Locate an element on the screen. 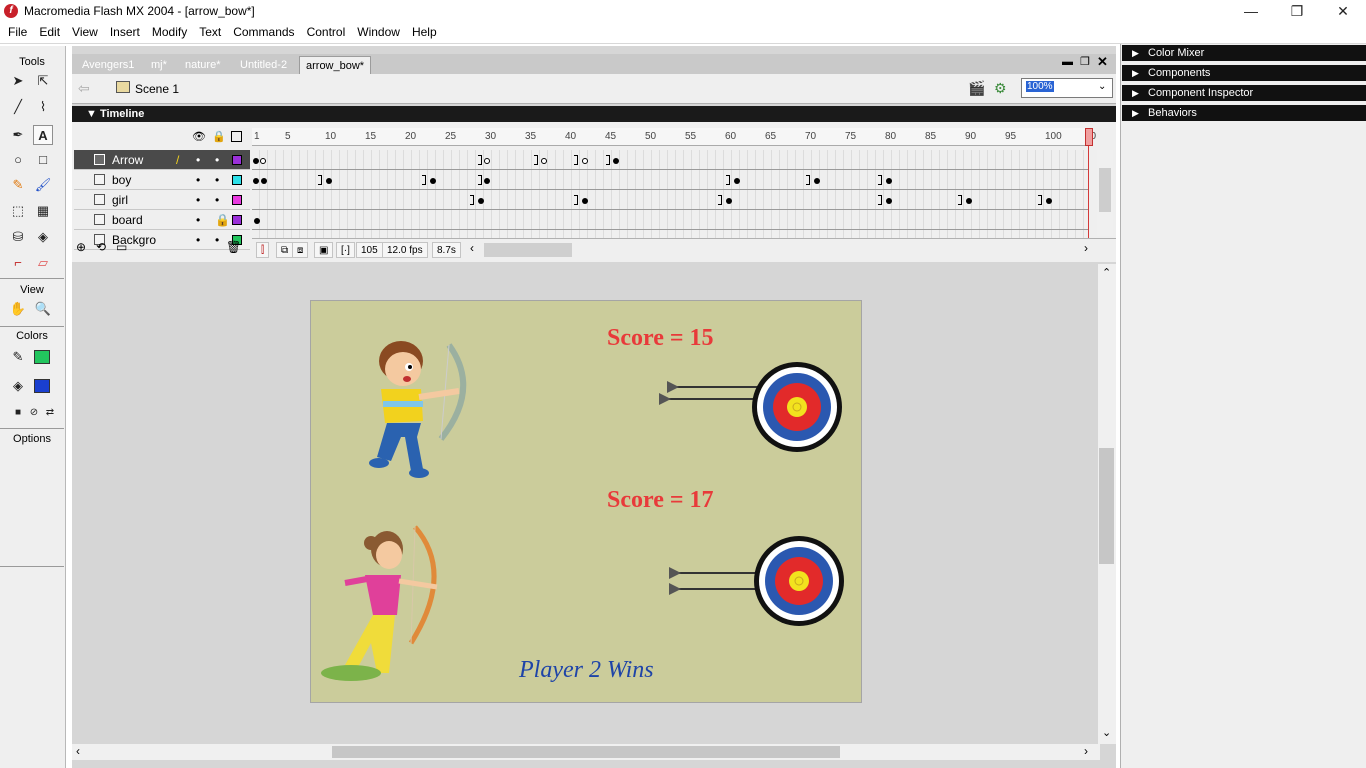 The image size is (1366, 768). scroll-up-icon: ⌃ is located at coordinates (1106, 272).